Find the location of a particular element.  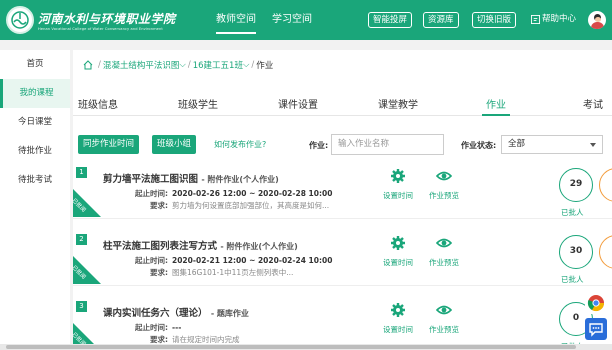

breadcrumb-class-dropdown-icon: ⌵ is located at coordinates (246, 65).